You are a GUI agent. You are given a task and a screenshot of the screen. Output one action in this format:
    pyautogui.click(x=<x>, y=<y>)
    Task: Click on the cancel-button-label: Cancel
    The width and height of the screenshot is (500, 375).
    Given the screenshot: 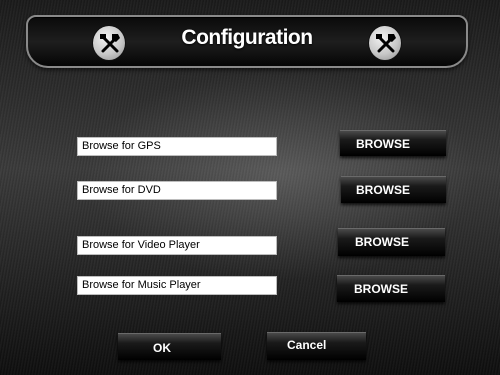 What is the action you would take?
    pyautogui.click(x=307, y=345)
    